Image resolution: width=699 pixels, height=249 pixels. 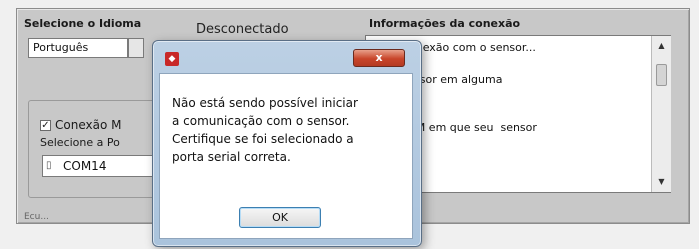 What do you see at coordinates (661, 75) in the screenshot?
I see `scroll-thumb` at bounding box center [661, 75].